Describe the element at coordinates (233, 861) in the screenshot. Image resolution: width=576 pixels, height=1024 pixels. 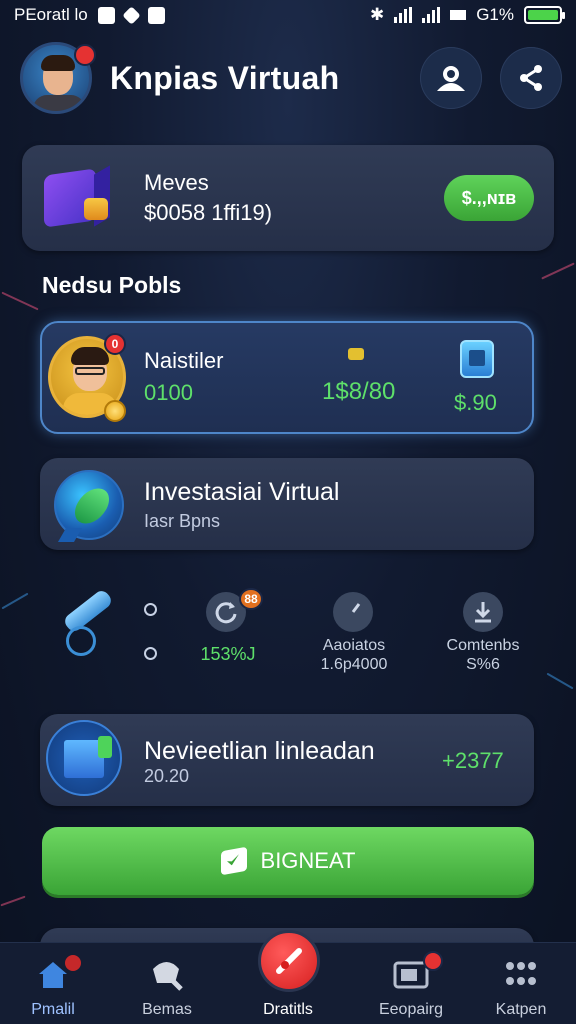
I see `send-icon` at that location.